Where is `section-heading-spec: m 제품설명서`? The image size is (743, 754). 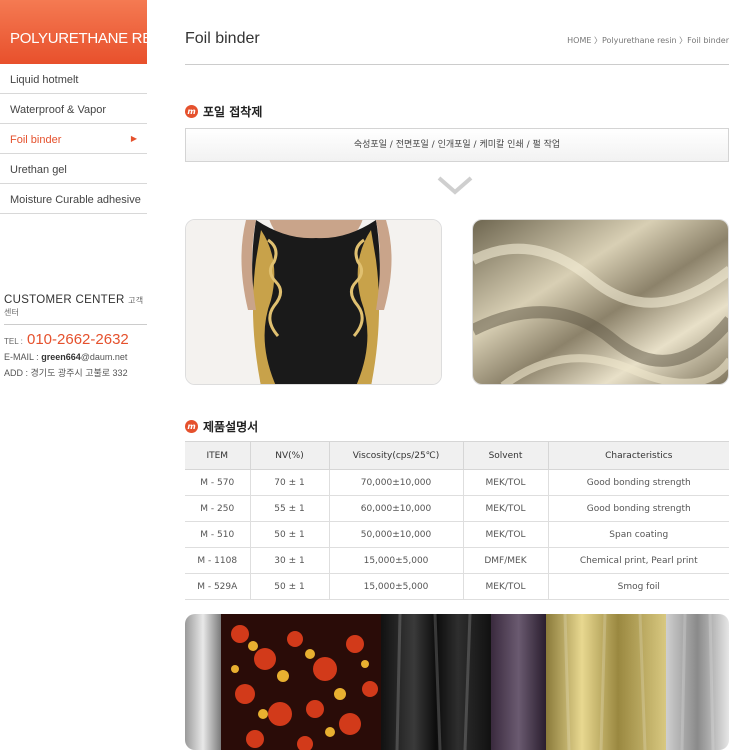
section-heading-spec: m 제품설명서 is located at coordinates (221, 426).